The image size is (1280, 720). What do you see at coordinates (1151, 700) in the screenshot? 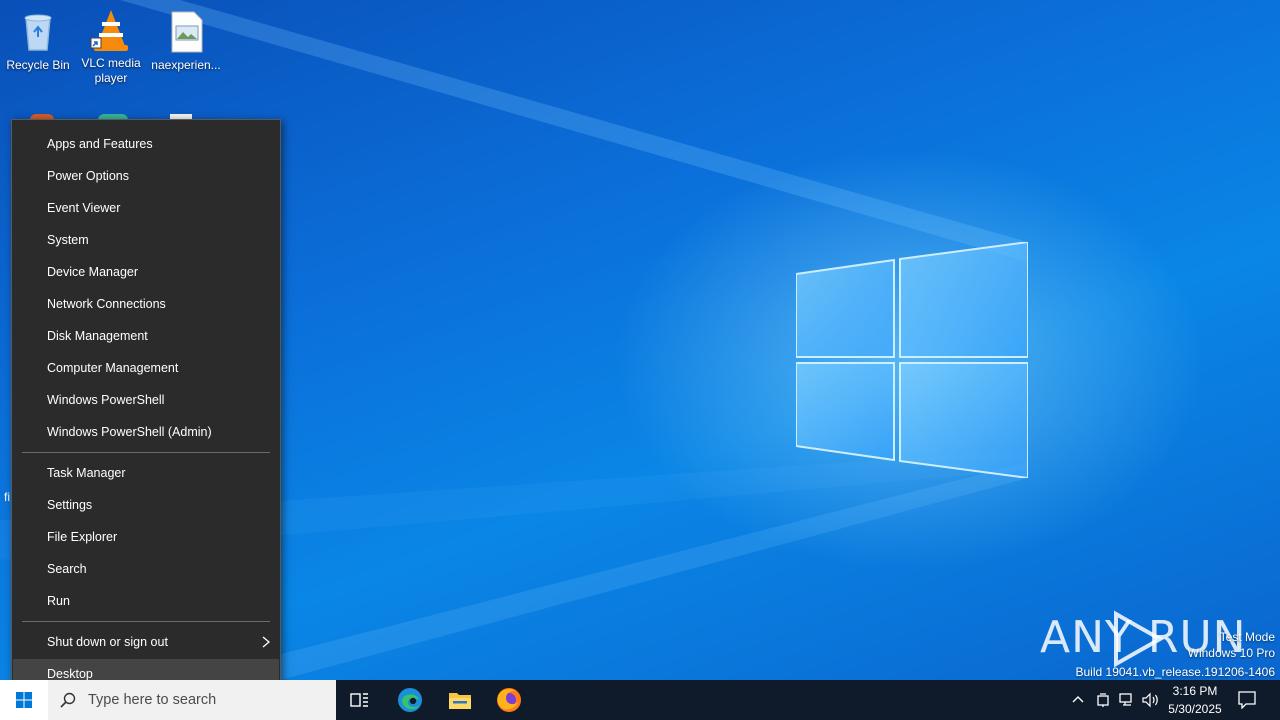
I see `volume-icon` at bounding box center [1151, 700].